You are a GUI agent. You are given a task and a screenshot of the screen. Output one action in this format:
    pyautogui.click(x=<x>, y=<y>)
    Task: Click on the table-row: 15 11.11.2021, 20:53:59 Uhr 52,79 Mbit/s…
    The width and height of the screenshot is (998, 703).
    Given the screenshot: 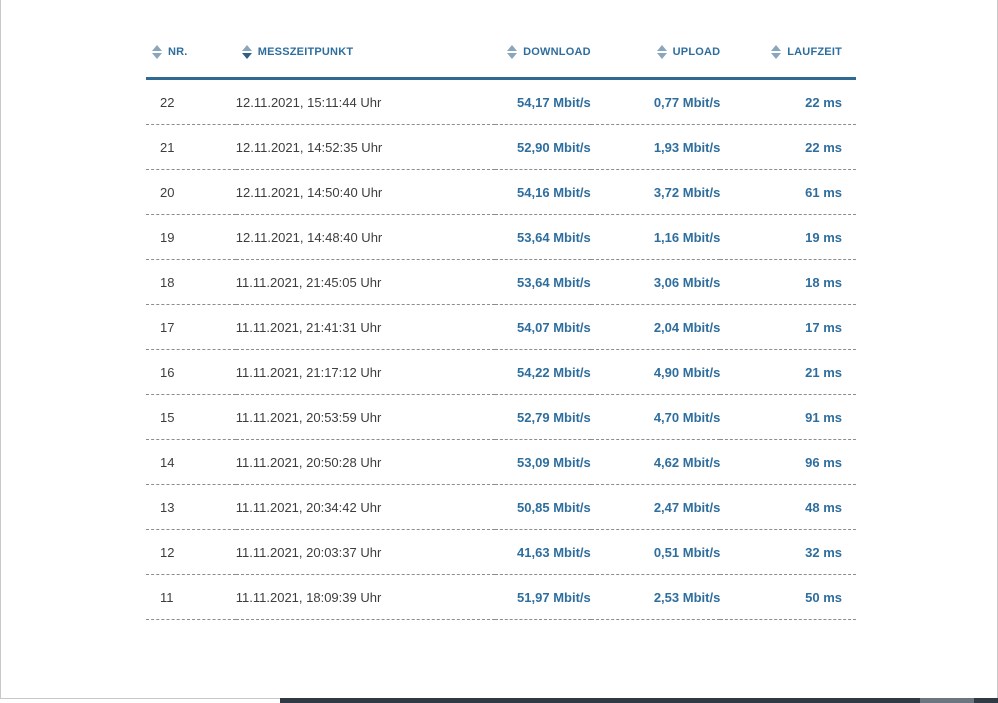 What is the action you would take?
    pyautogui.click(x=501, y=417)
    